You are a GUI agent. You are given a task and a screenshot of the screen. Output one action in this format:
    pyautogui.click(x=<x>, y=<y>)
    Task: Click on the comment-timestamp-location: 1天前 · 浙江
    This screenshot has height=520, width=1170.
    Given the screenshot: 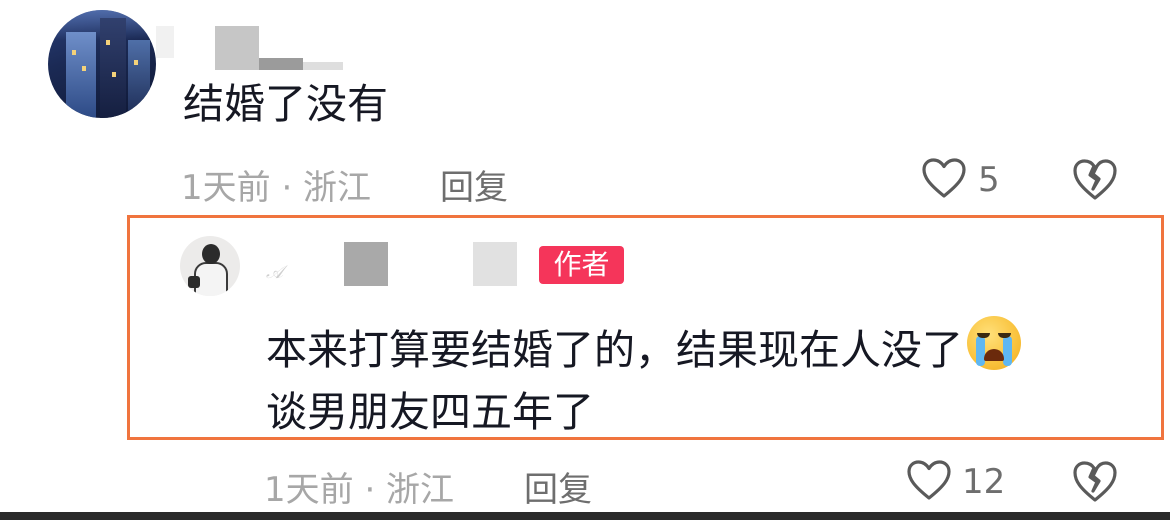 What is the action you would take?
    pyautogui.click(x=276, y=188)
    